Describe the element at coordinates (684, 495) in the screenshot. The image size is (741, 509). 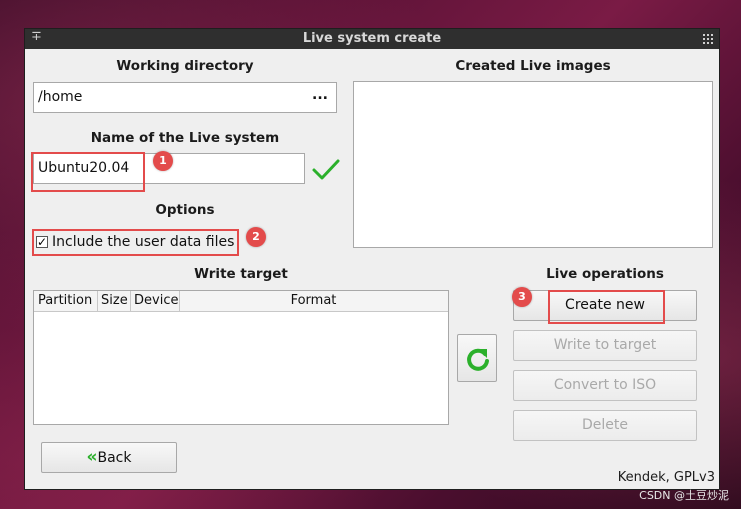
I see `watermark: CSDN @土豆炒泥` at that location.